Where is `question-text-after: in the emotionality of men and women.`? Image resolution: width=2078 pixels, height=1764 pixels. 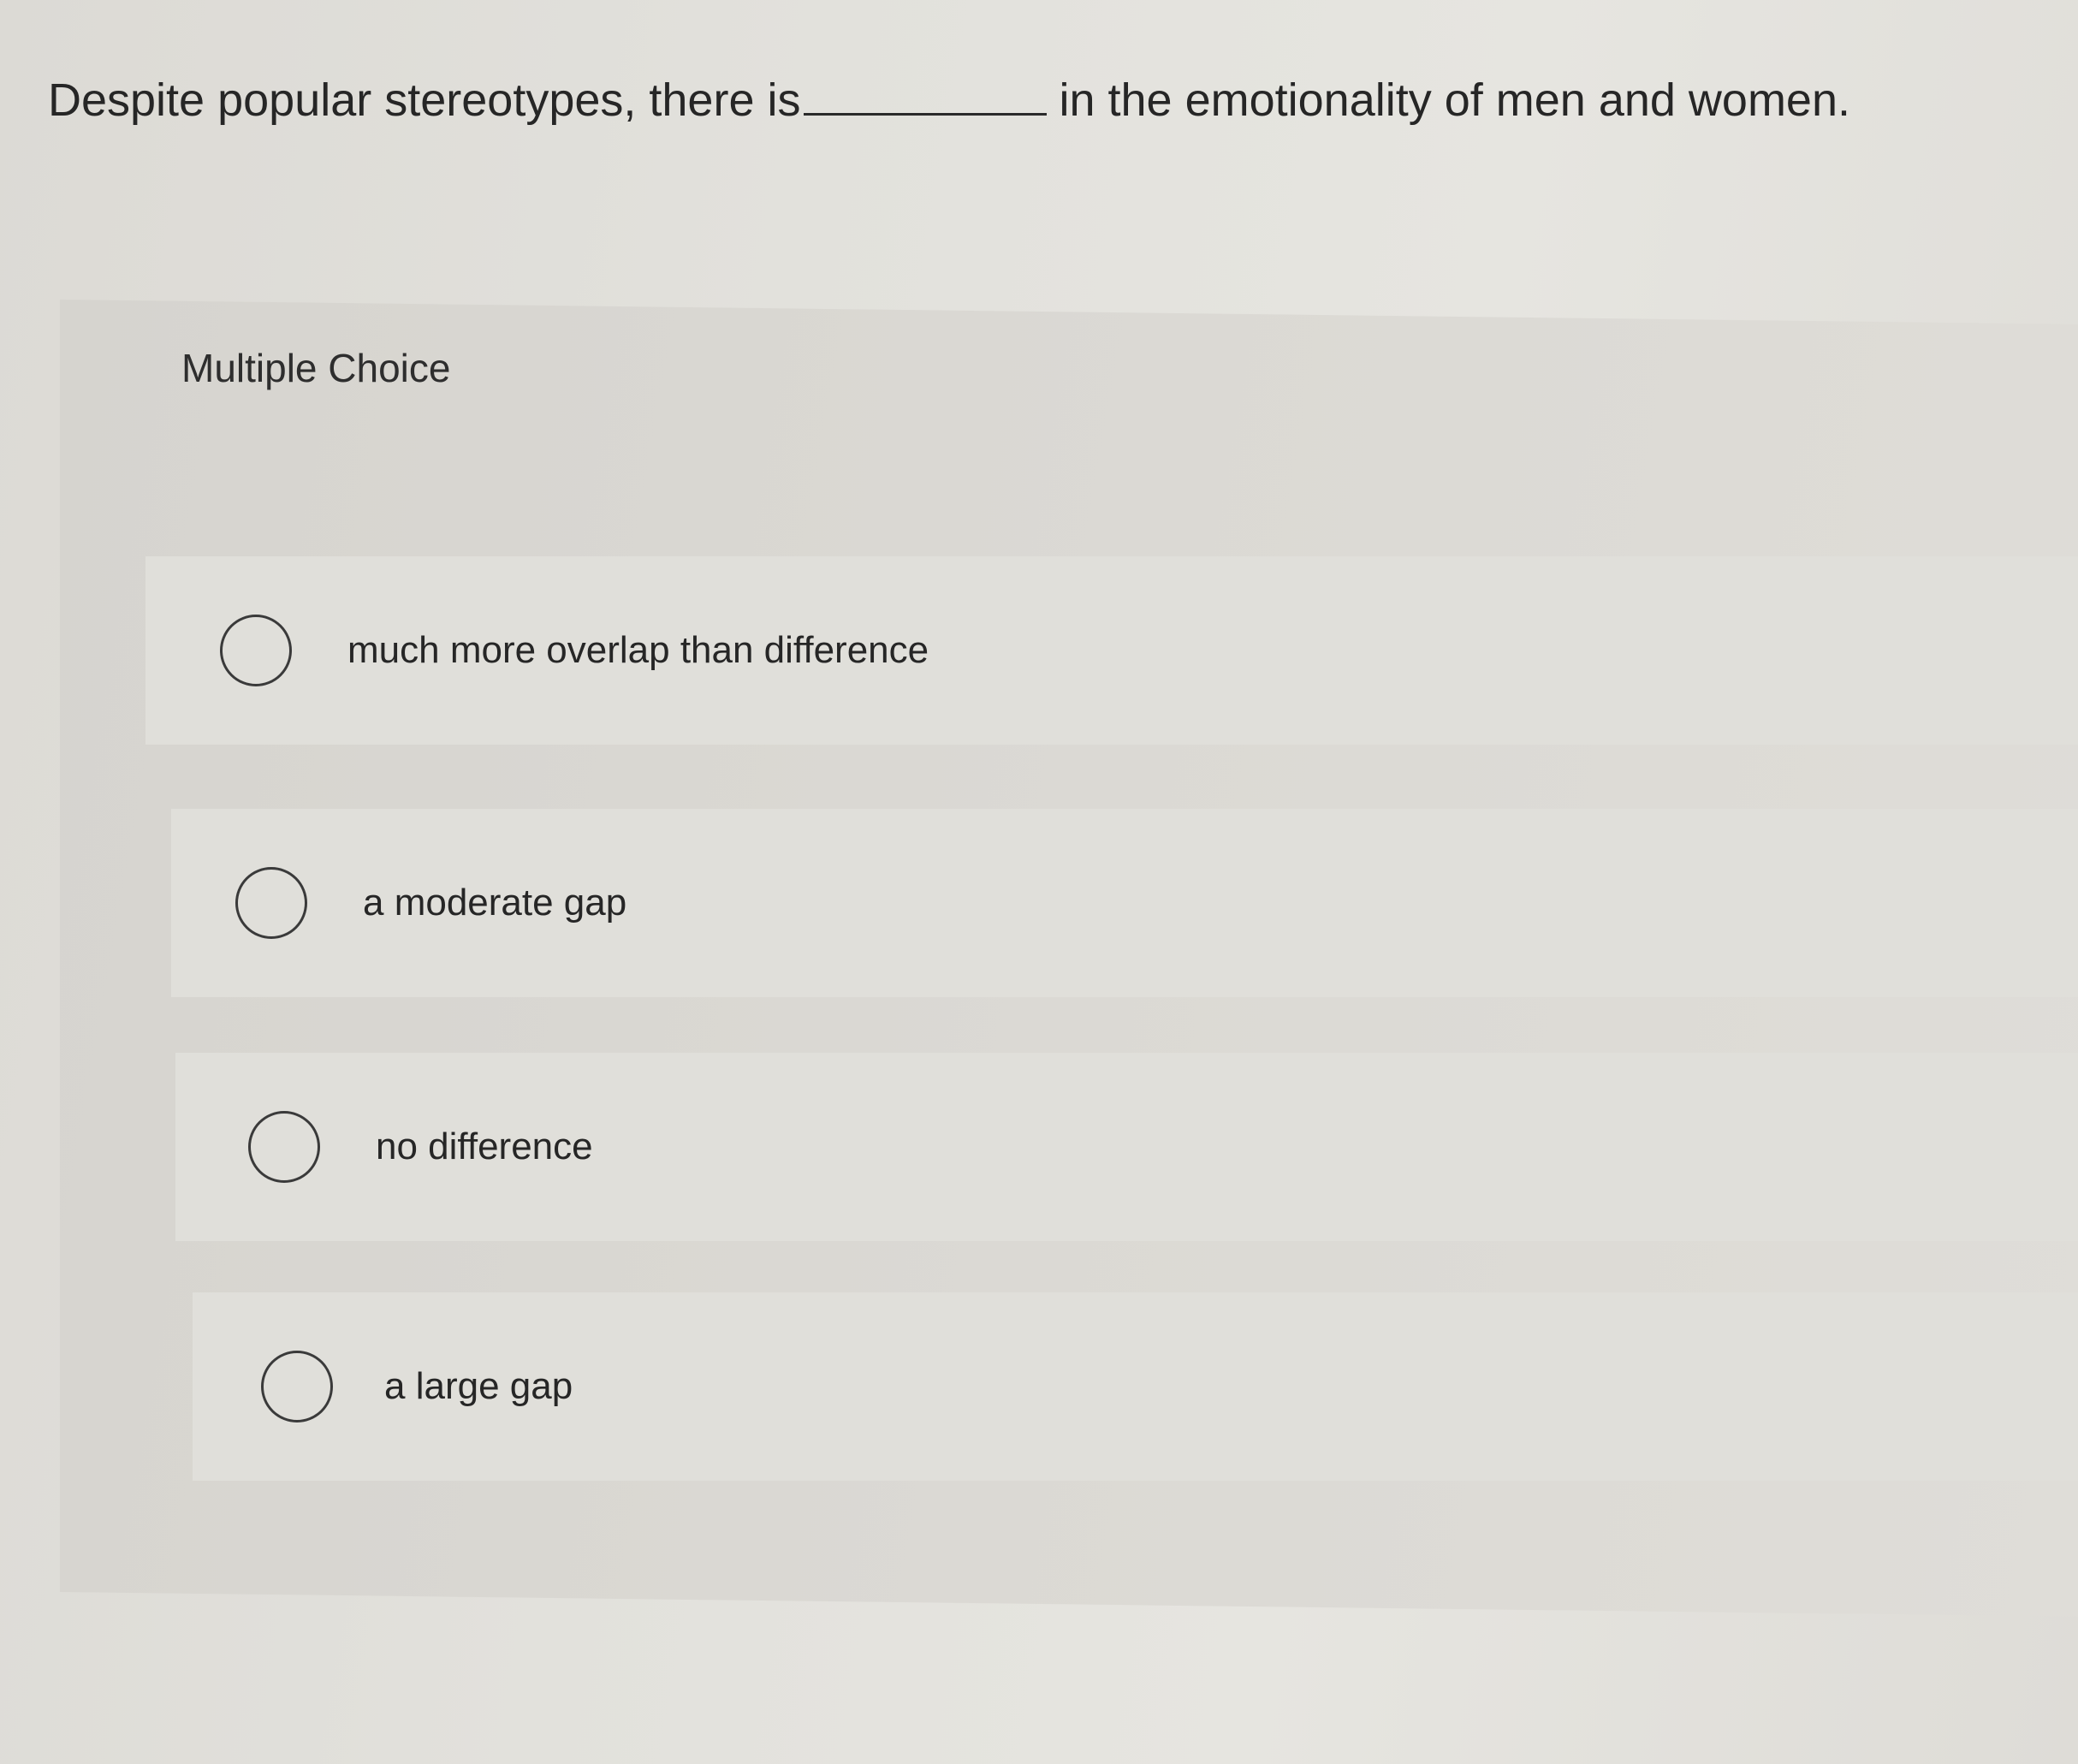
question-text-after: in the emotionality of men and women. is located at coordinates (1454, 100).